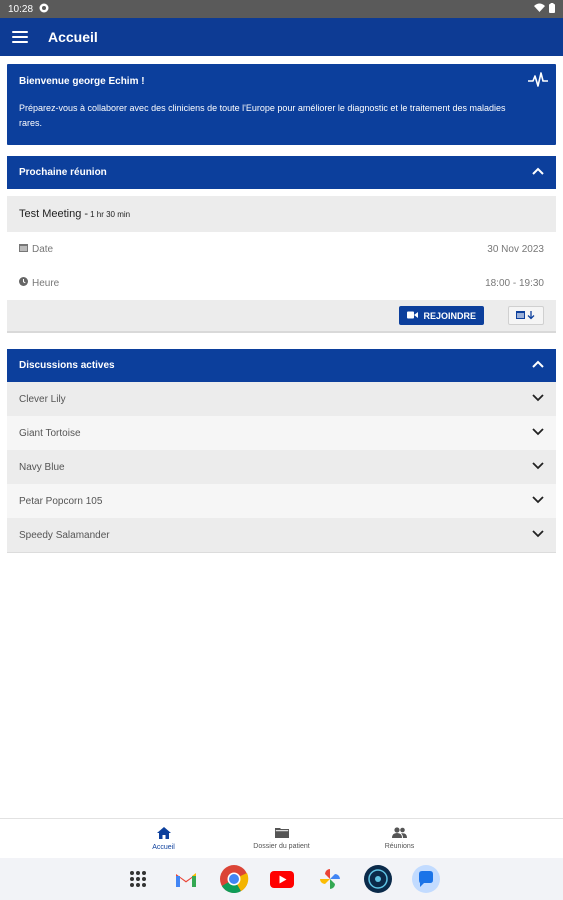 Image resolution: width=563 pixels, height=900 pixels. Describe the element at coordinates (23, 249) in the screenshot. I see `calendar-icon` at that location.